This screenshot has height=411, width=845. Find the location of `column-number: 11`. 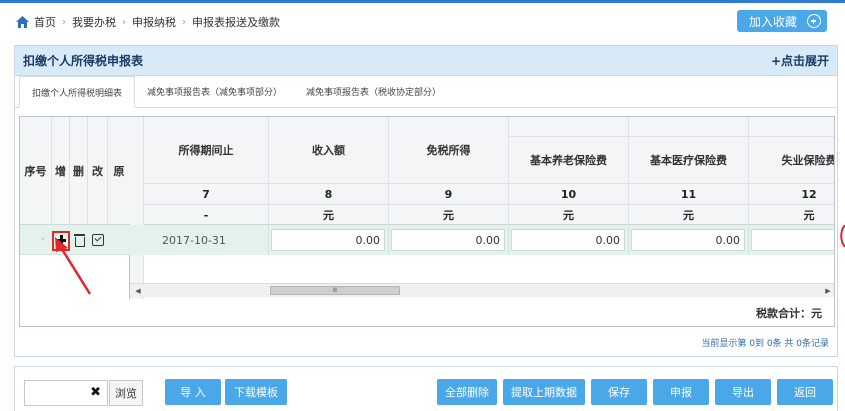

column-number: 11 is located at coordinates (688, 193).